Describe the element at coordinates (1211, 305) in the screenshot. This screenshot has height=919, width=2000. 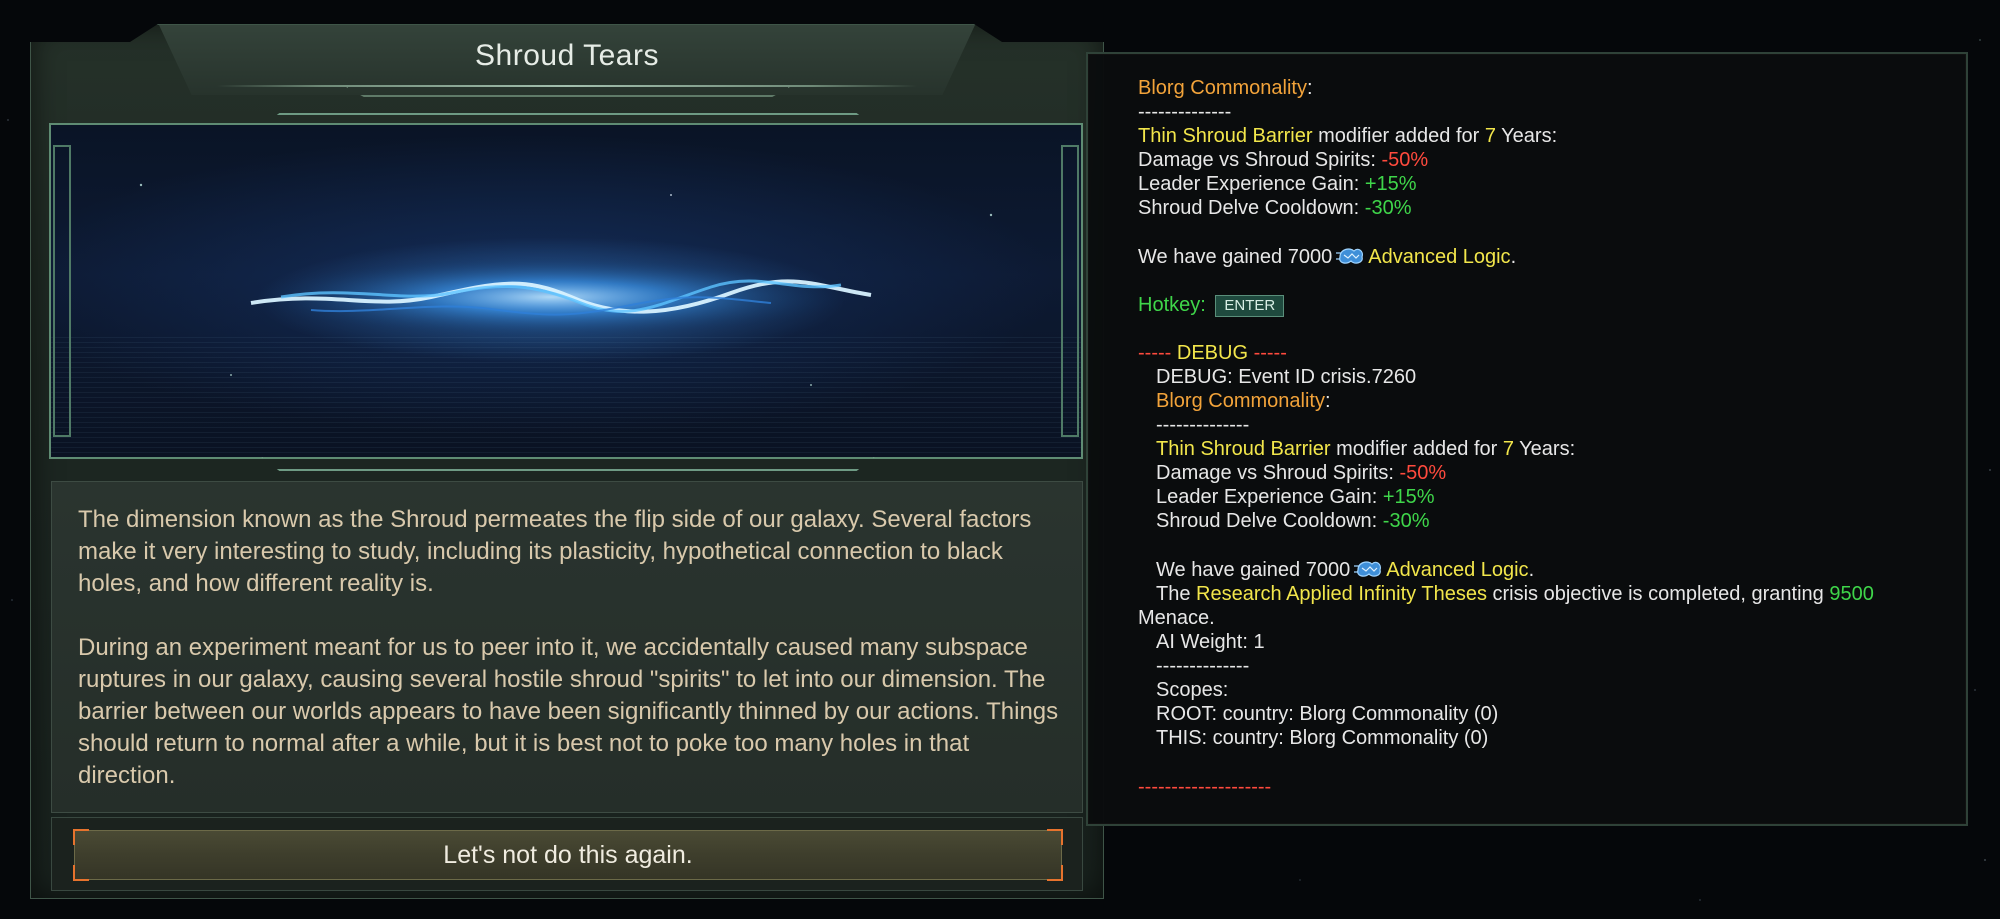
I see `hotkey-line: Hotkey: ENTER` at that location.